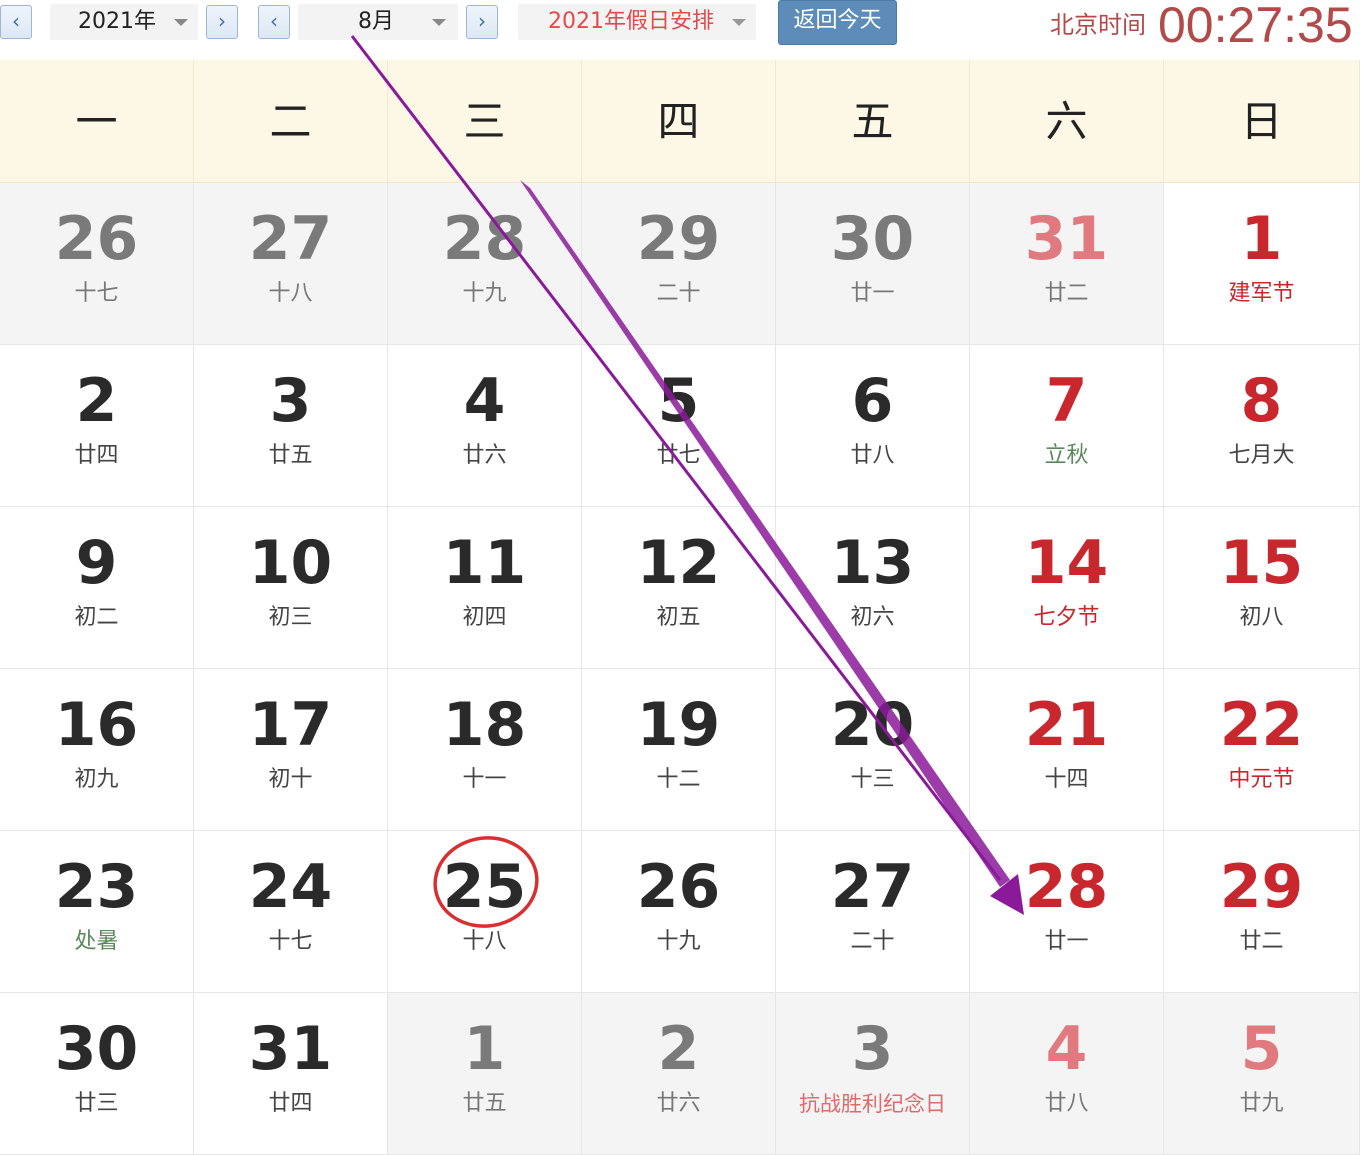 This screenshot has height=1155, width=1368. Describe the element at coordinates (97, 588) in the screenshot. I see `day-cell: 9 初二` at that location.